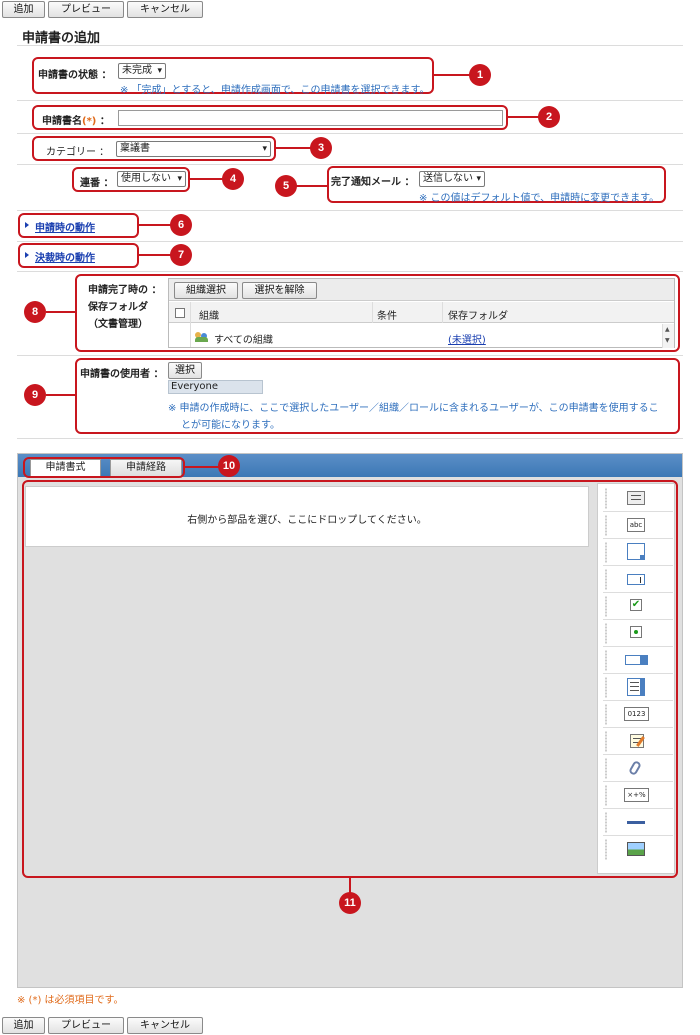 The height and width of the screenshot is (1035, 700). Describe the element at coordinates (539, 198) in the screenshot. I see `mail-note: ※ この値はデフォルト値で、申請時に変更できます。` at that location.